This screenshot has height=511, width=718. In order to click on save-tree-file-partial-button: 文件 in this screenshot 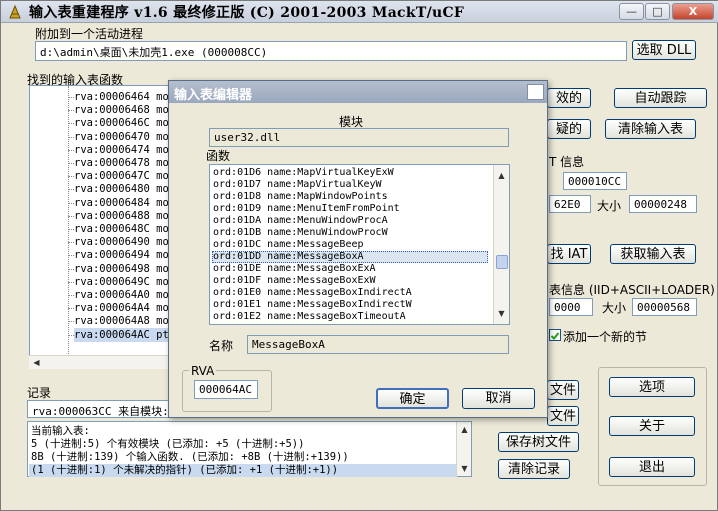, I will do `click(563, 416)`.